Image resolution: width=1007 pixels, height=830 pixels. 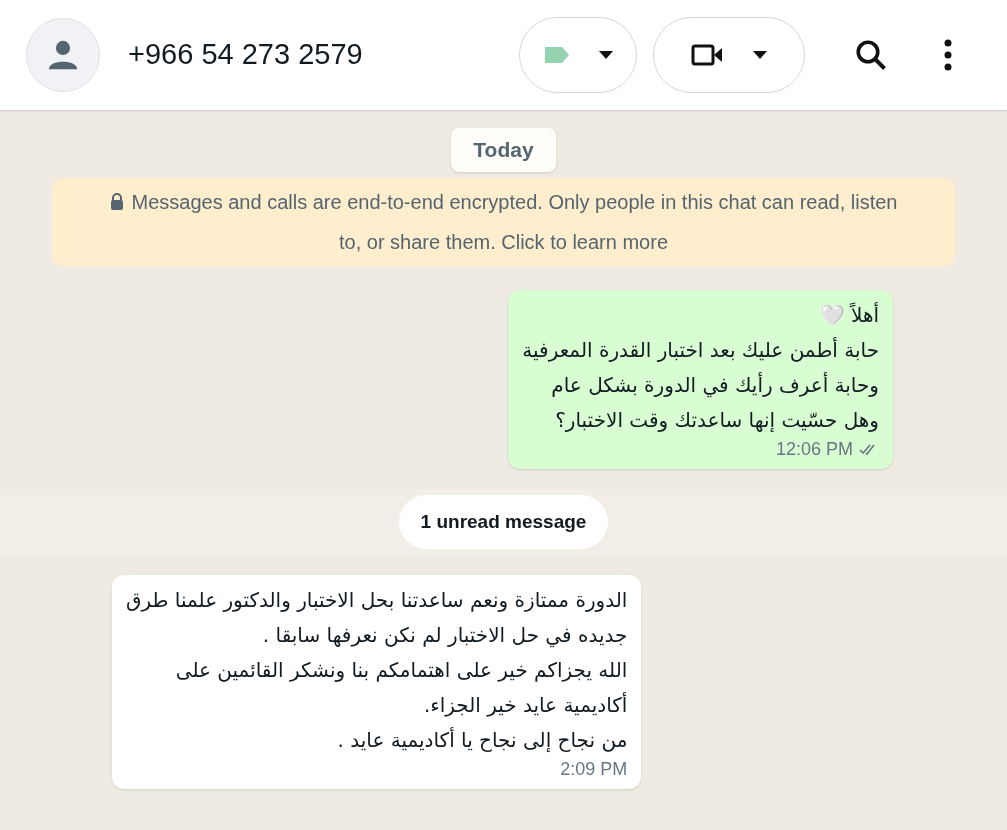 I want to click on video-camera-icon, so click(x=707, y=55).